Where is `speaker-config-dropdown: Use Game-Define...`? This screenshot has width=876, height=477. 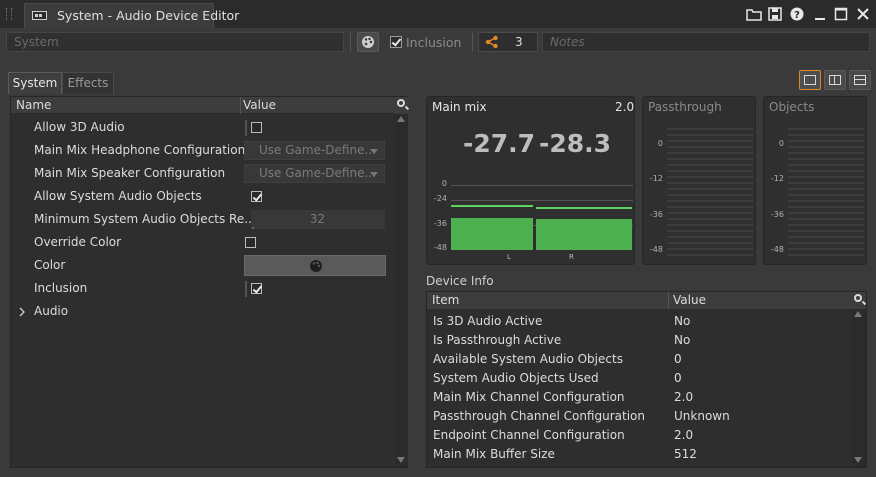
speaker-config-dropdown: Use Game-Define... is located at coordinates (314, 173).